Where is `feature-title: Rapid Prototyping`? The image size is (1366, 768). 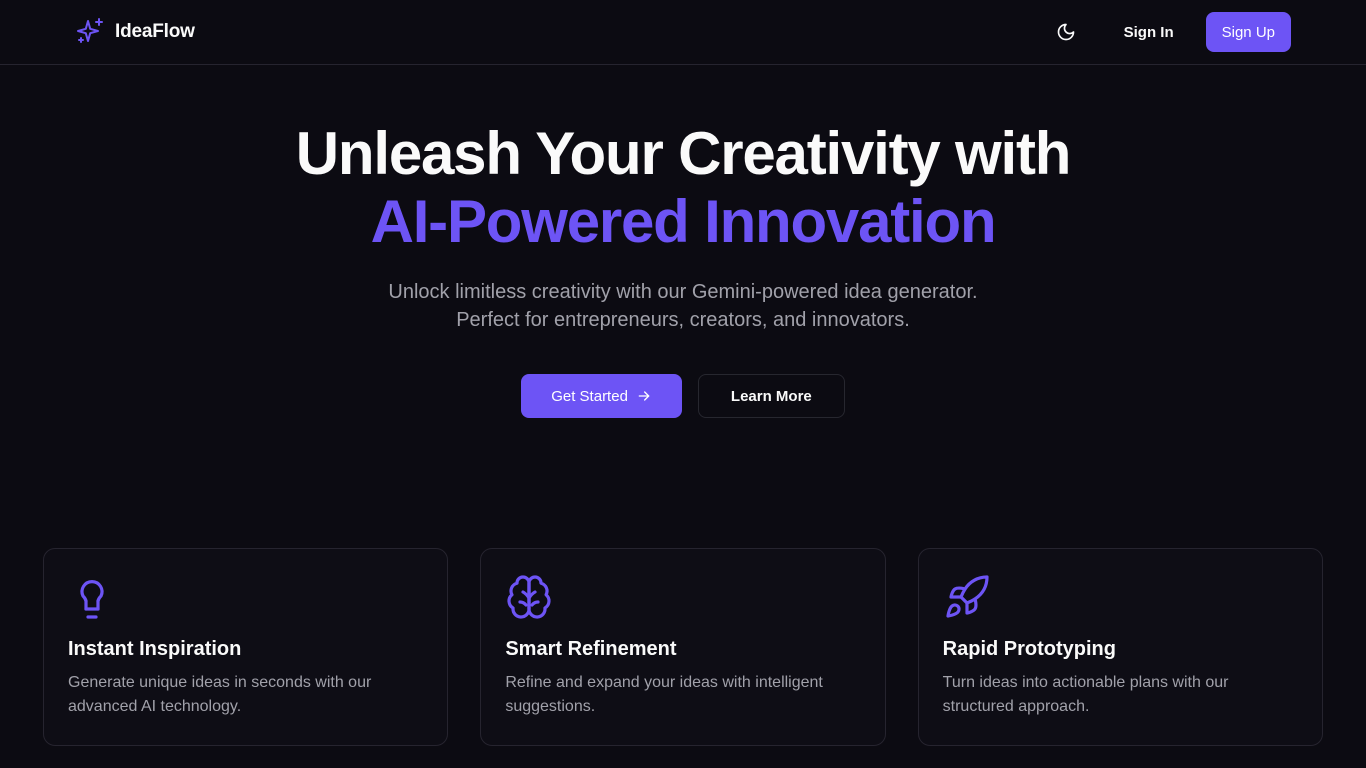 feature-title: Rapid Prototyping is located at coordinates (1029, 649).